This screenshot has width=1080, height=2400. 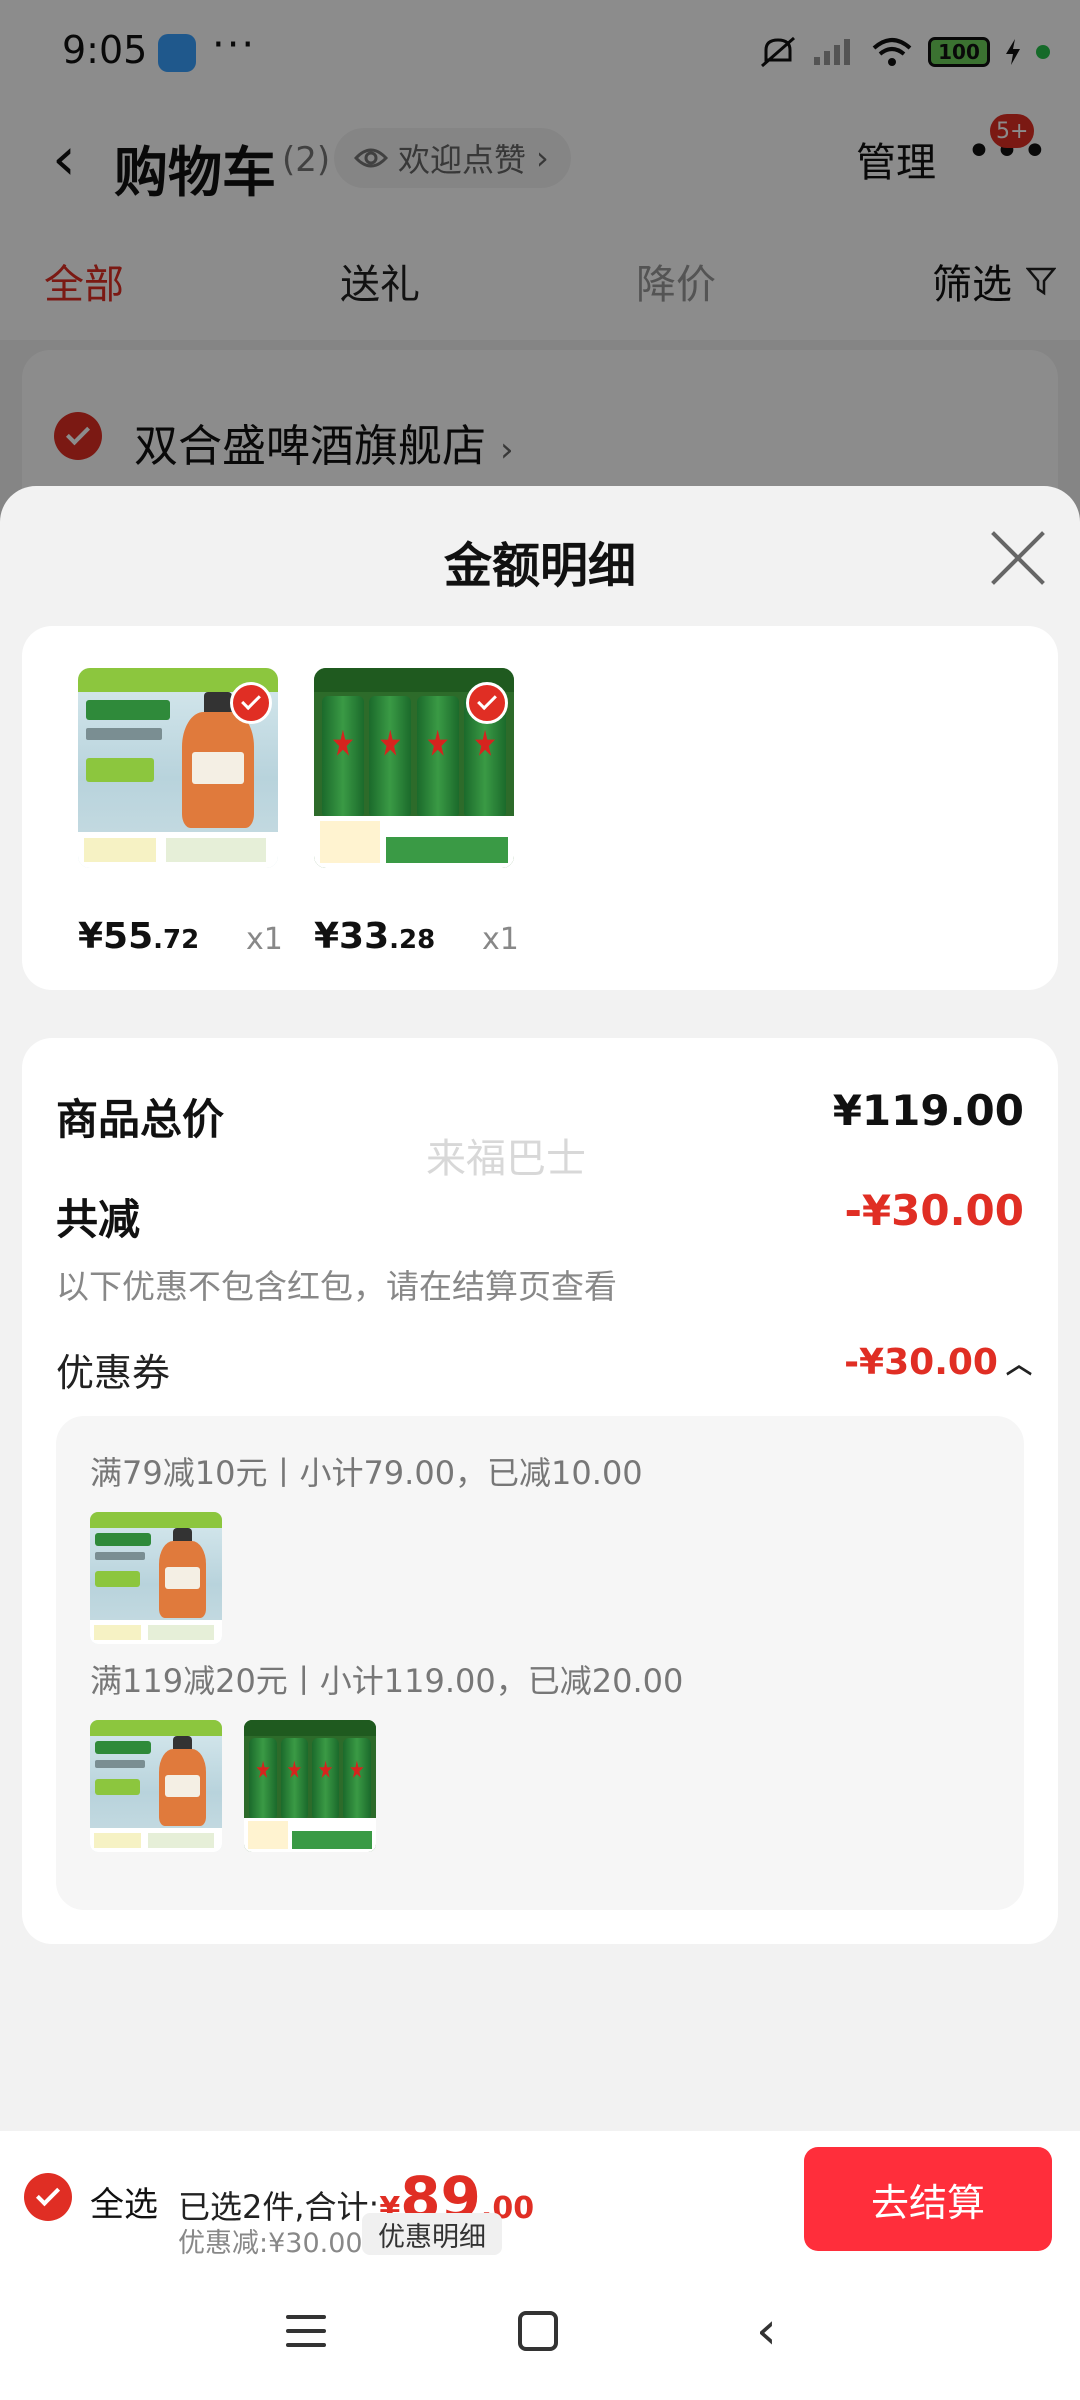 What do you see at coordinates (387, 1681) in the screenshot?
I see `coupon-rule: 满119减20元丨小计119.00，已减20.00` at bounding box center [387, 1681].